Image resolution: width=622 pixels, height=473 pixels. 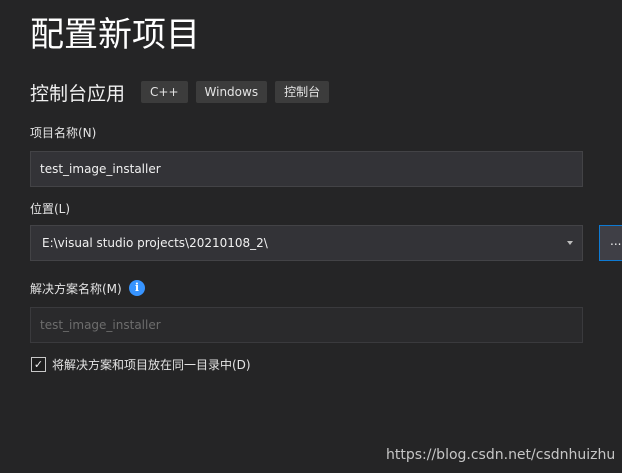 I want to click on tag-console: 控制台, so click(x=302, y=92).